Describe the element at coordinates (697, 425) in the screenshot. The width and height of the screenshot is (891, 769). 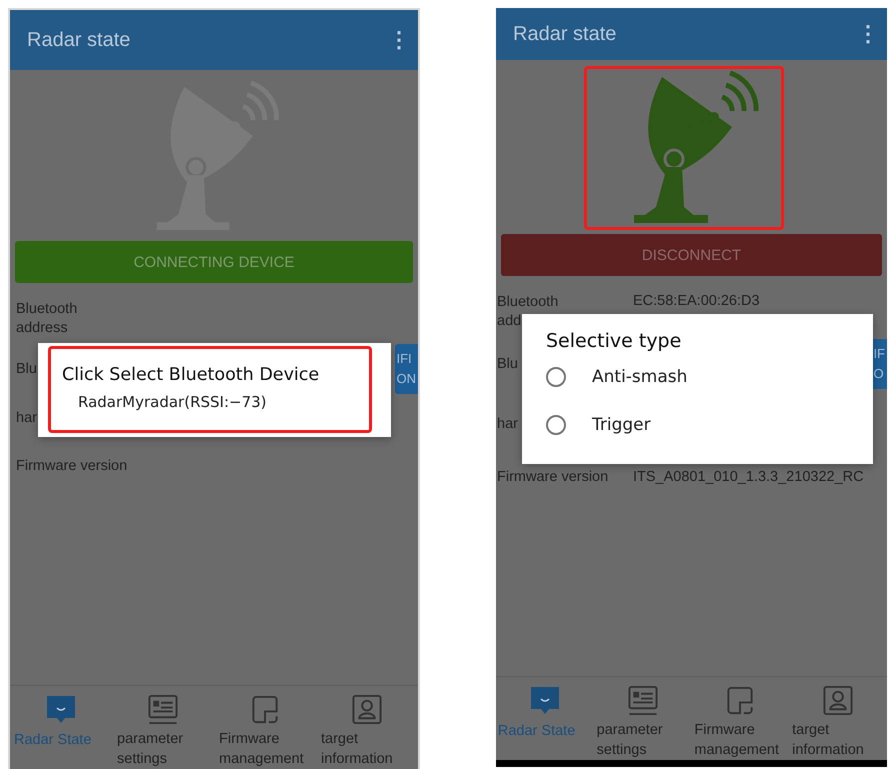
I see `radio-option: Trigger` at that location.